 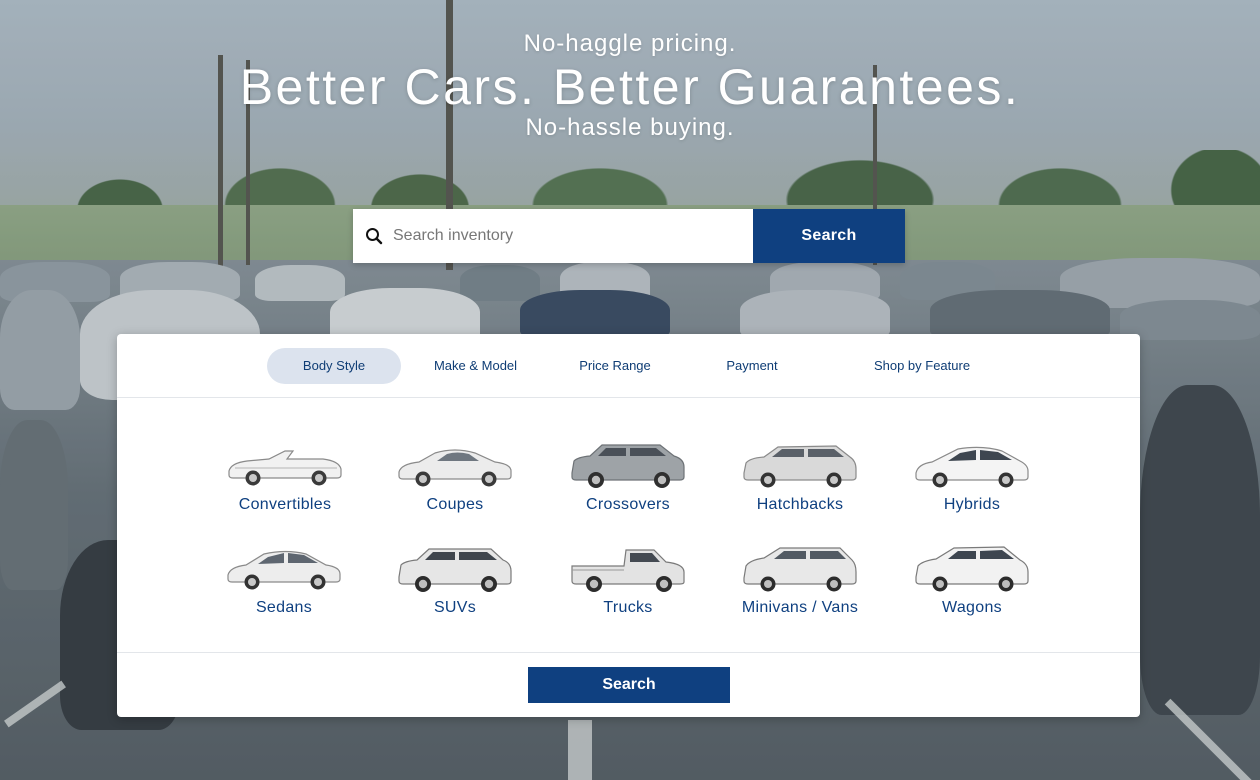 I want to click on tab-shop-by-feature: Shop by Feature, so click(x=922, y=366).